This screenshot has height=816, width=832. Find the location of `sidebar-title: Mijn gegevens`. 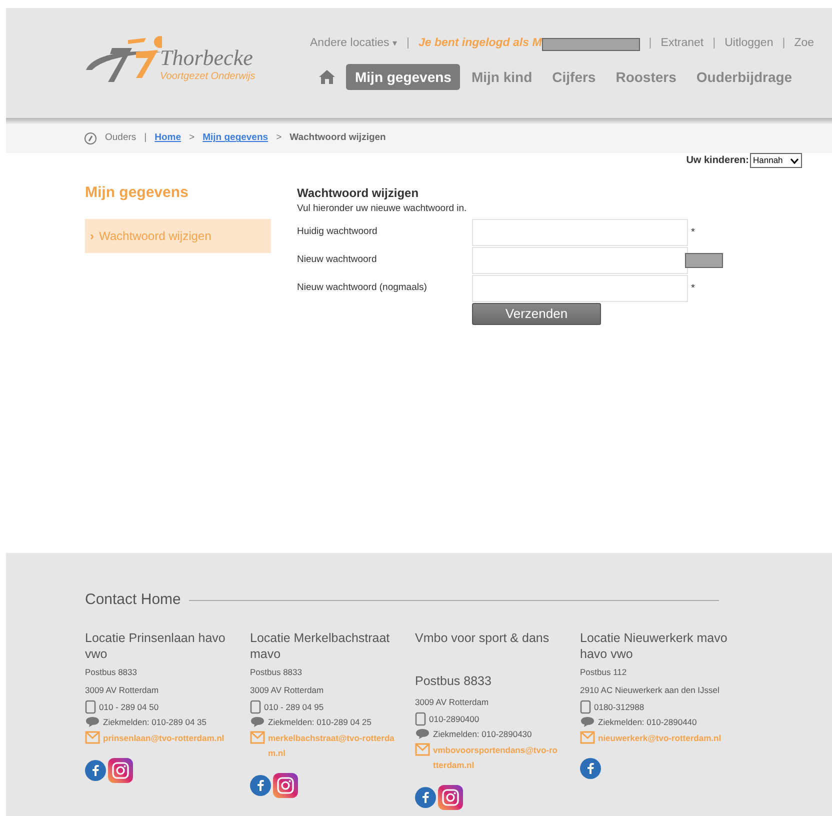

sidebar-title: Mijn gegevens is located at coordinates (137, 193).